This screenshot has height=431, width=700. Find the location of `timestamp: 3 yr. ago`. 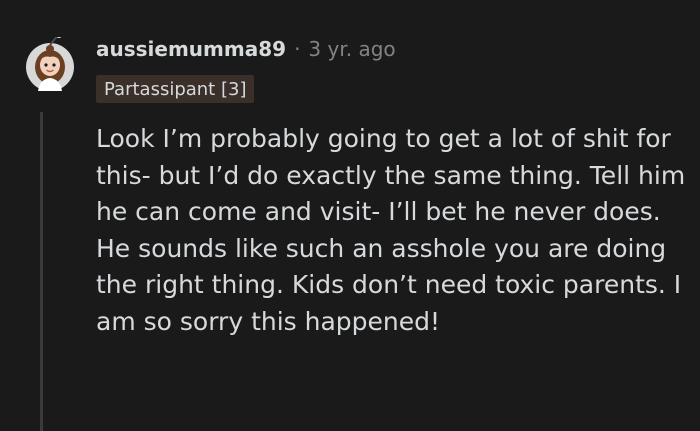

timestamp: 3 yr. ago is located at coordinates (351, 49).